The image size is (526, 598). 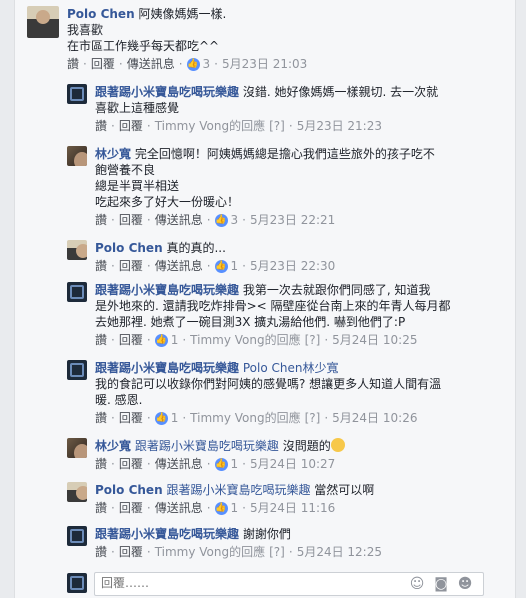 What do you see at coordinates (264, 64) in the screenshot?
I see `timestamp: 5月23日 21:03` at bounding box center [264, 64].